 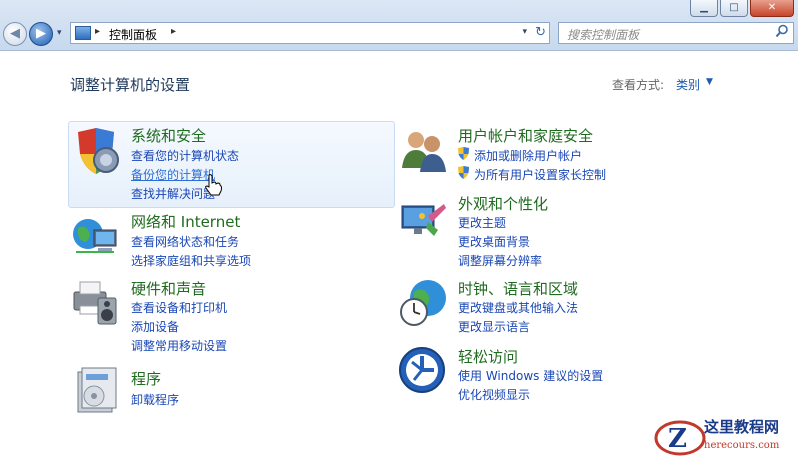 What do you see at coordinates (540, 32) in the screenshot?
I see `refresh-icon: ↻` at bounding box center [540, 32].